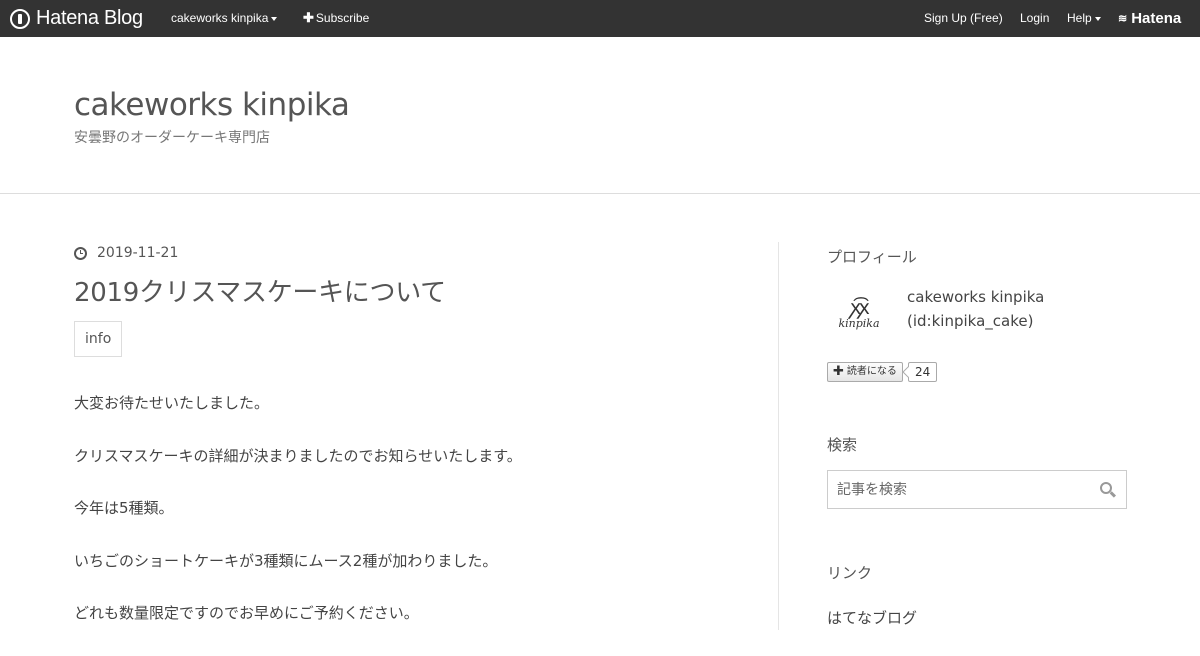 This screenshot has height=656, width=1200. I want to click on blog-menu-label: cakeworks kinpika, so click(220, 18).